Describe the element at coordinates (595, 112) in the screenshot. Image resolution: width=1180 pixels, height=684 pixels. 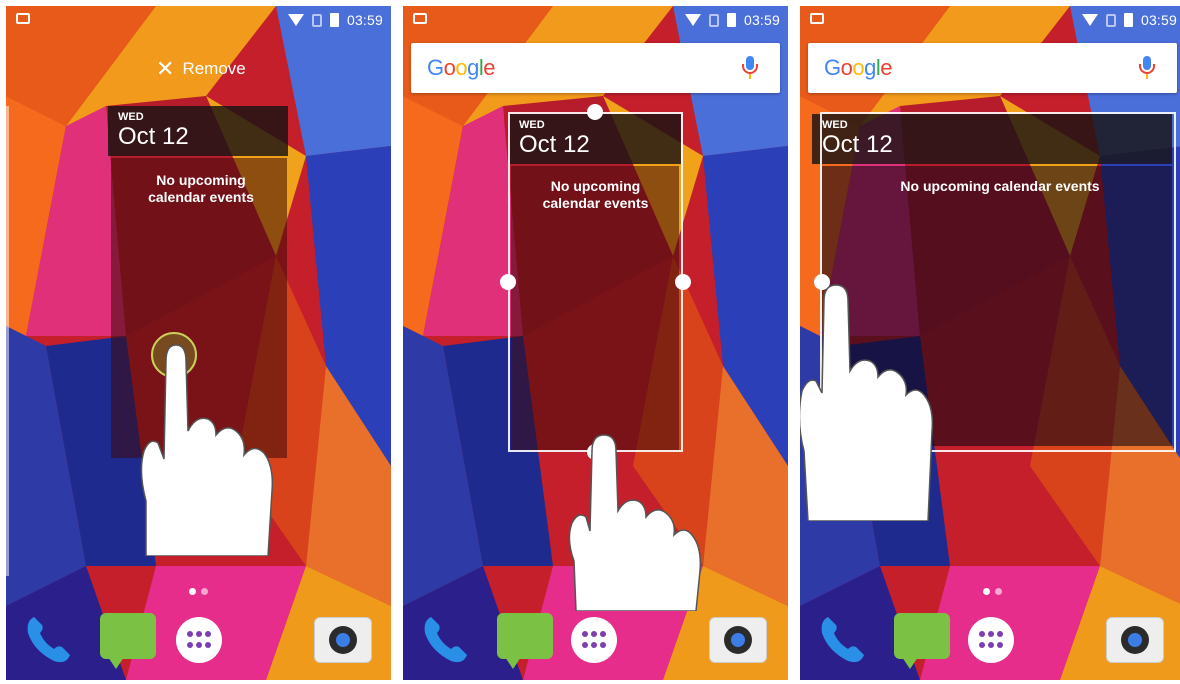
I see `resize-handle-top` at that location.